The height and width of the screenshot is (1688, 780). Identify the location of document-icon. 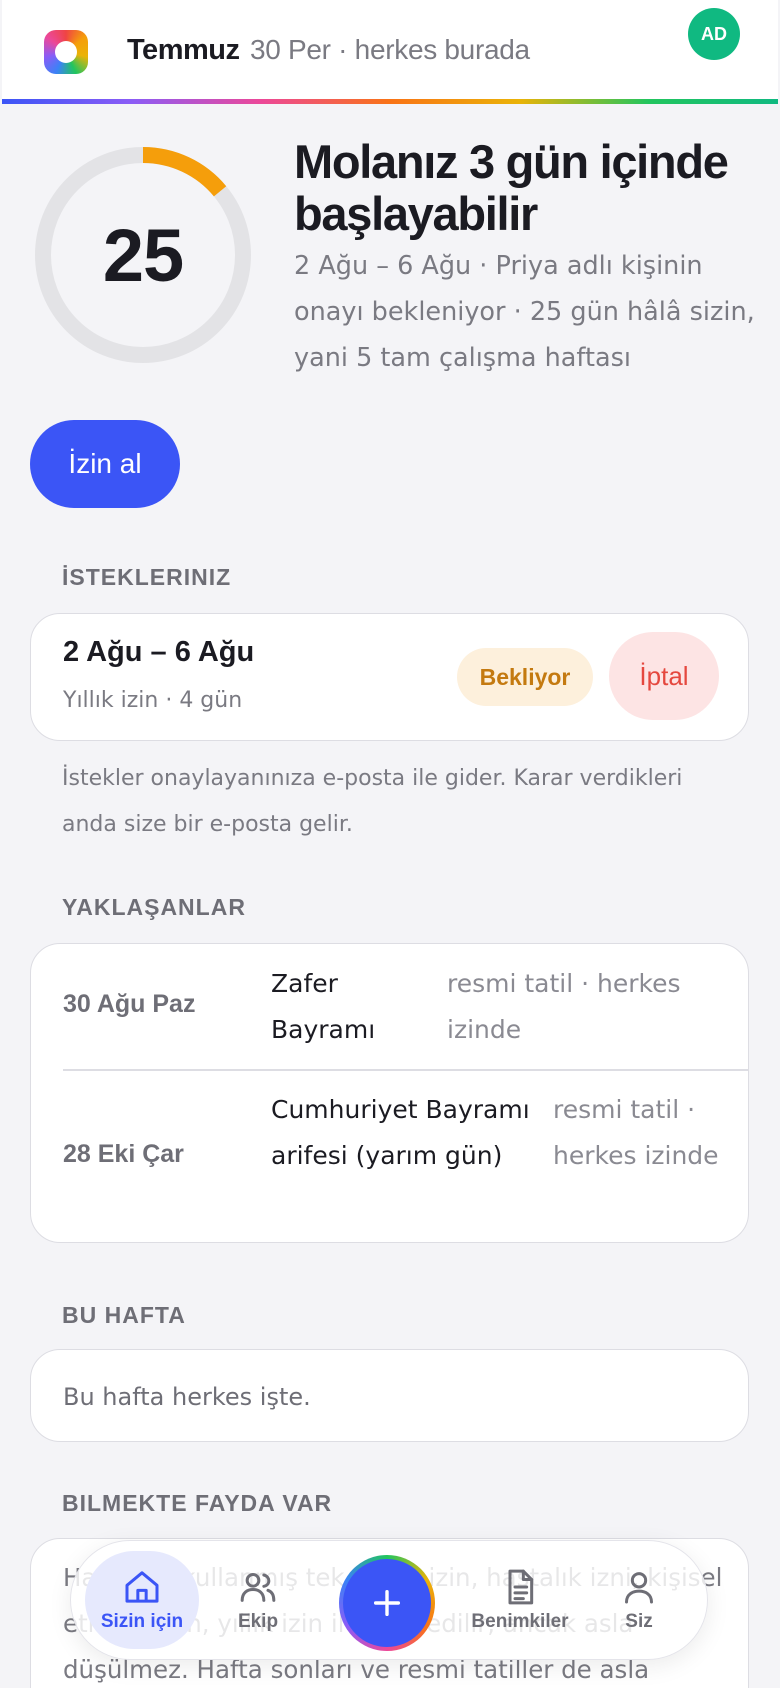
(521, 1587).